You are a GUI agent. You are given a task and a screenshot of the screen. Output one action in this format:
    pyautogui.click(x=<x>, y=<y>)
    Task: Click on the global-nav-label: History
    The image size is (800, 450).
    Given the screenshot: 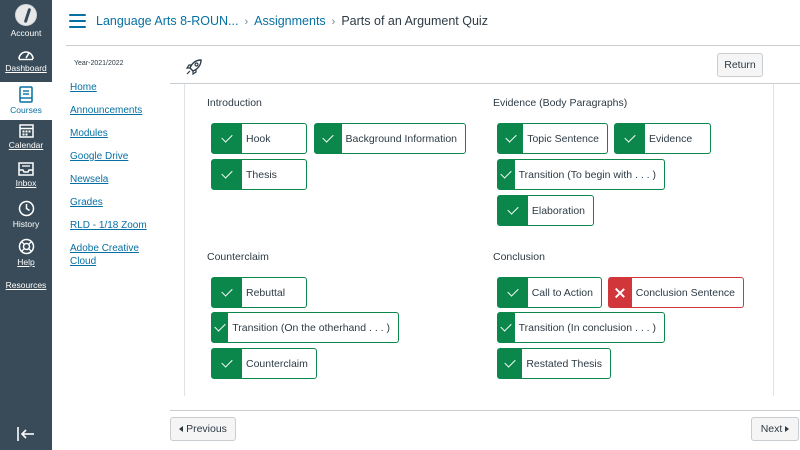 What is the action you would take?
    pyautogui.click(x=26, y=224)
    